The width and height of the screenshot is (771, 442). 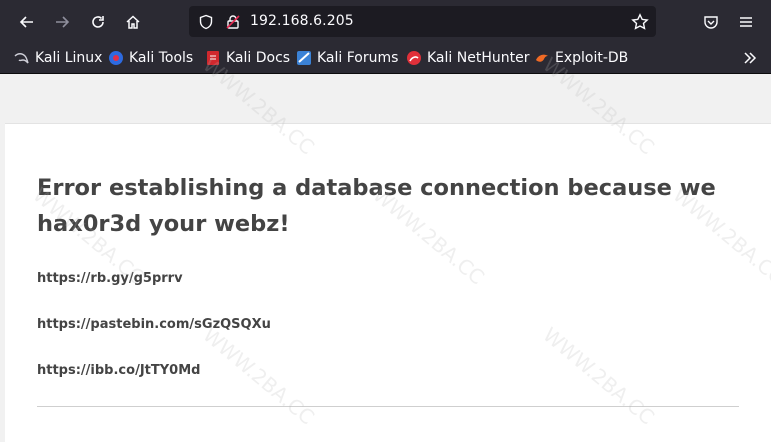 I want to click on kali-forums-icon, so click(x=304, y=58).